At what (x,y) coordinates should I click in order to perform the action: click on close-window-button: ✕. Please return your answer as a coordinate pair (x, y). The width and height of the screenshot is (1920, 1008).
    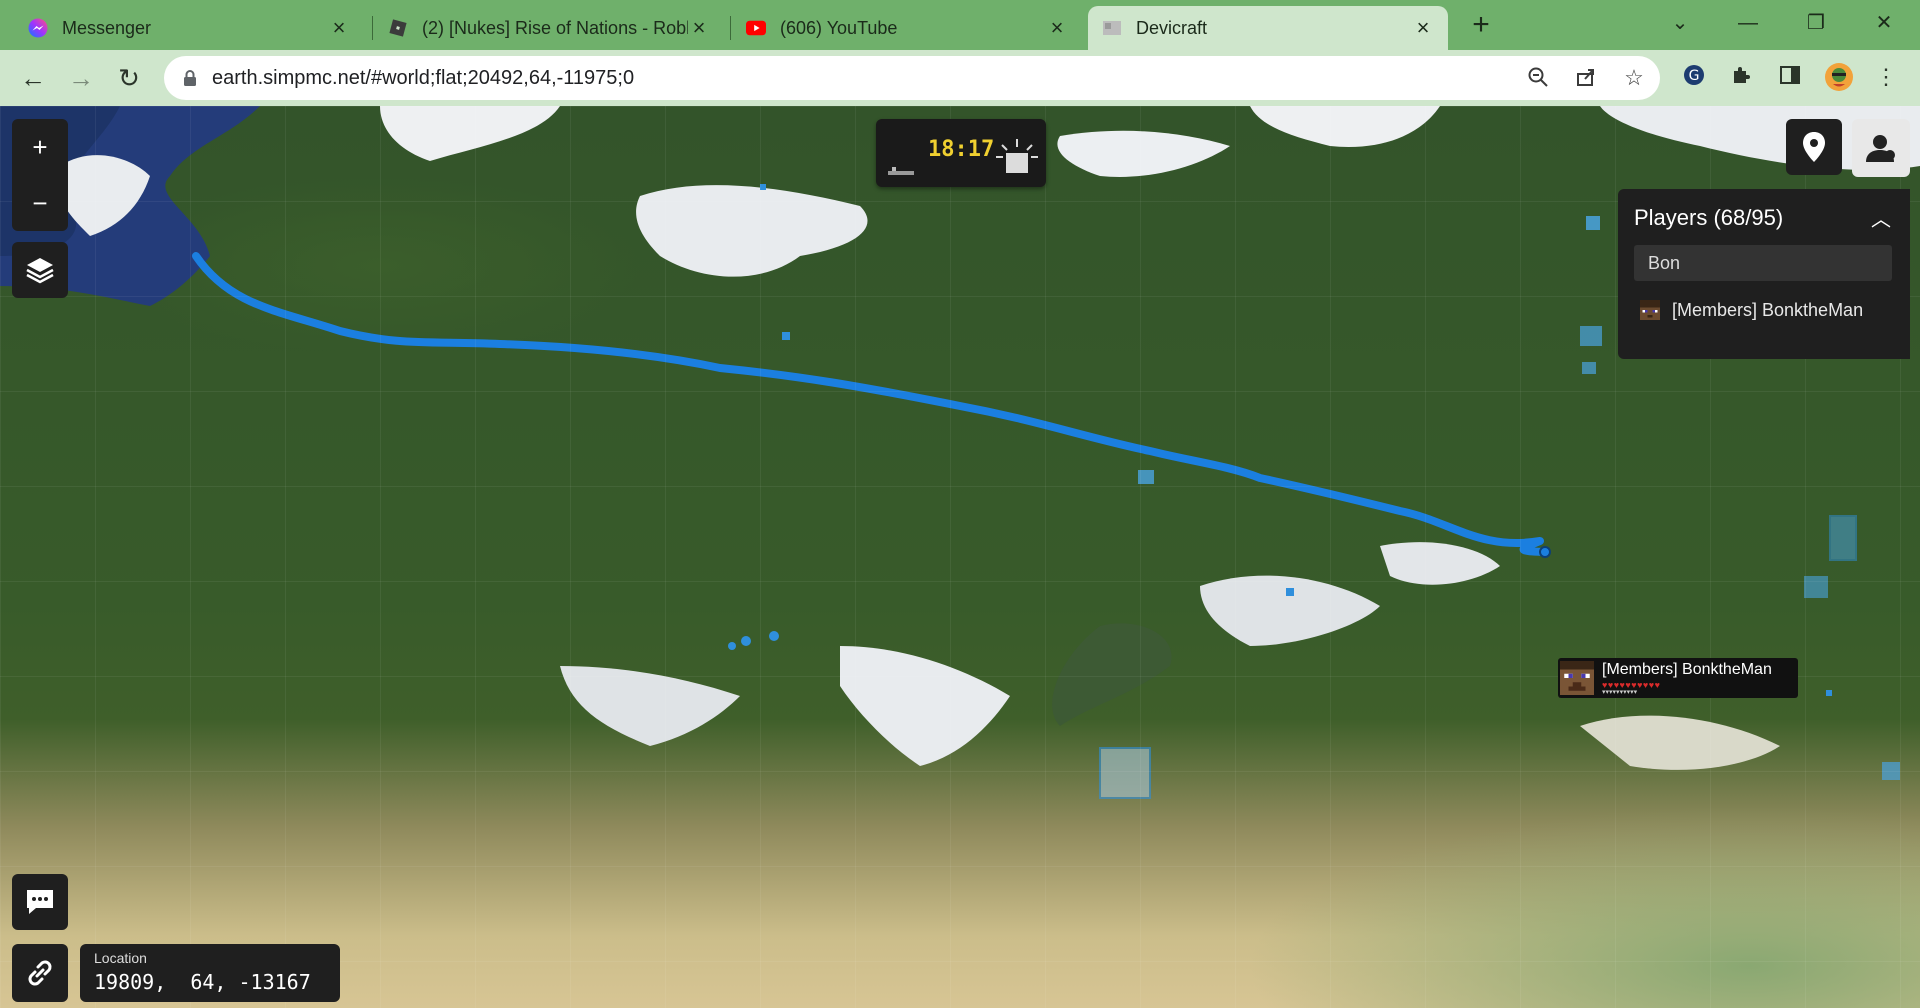
    Looking at the image, I should click on (1884, 23).